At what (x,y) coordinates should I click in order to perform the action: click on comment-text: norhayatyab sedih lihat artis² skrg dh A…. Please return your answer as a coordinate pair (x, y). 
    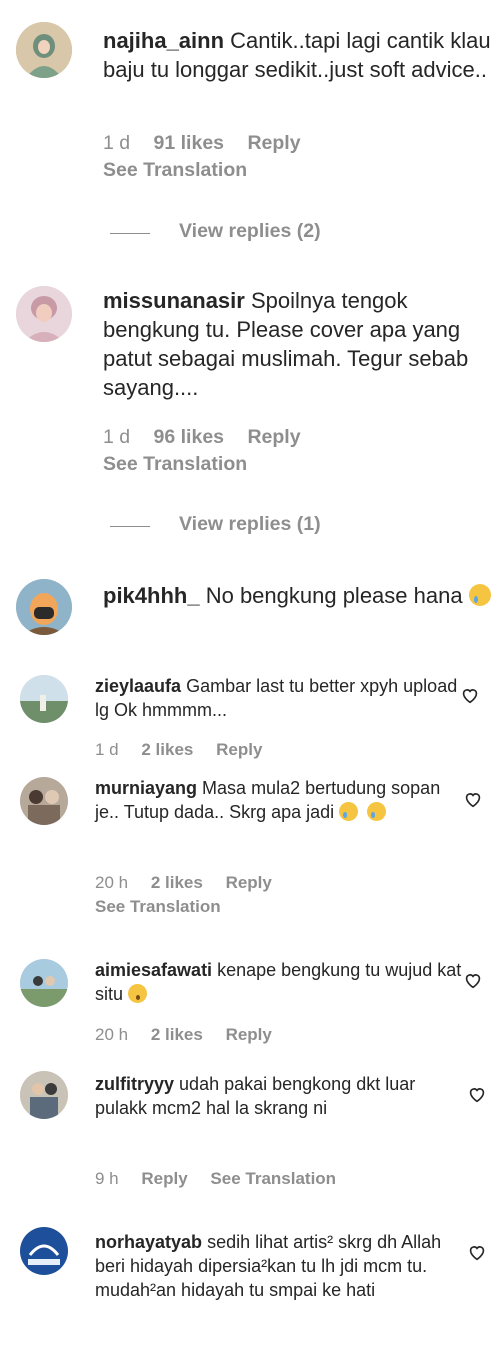
    Looking at the image, I should click on (280, 1266).